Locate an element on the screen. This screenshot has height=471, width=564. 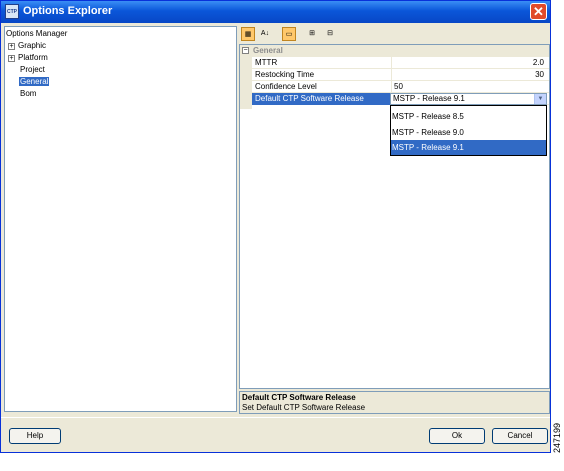
property-row-mttr: MTTR 2.0 is located at coordinates (400, 63).